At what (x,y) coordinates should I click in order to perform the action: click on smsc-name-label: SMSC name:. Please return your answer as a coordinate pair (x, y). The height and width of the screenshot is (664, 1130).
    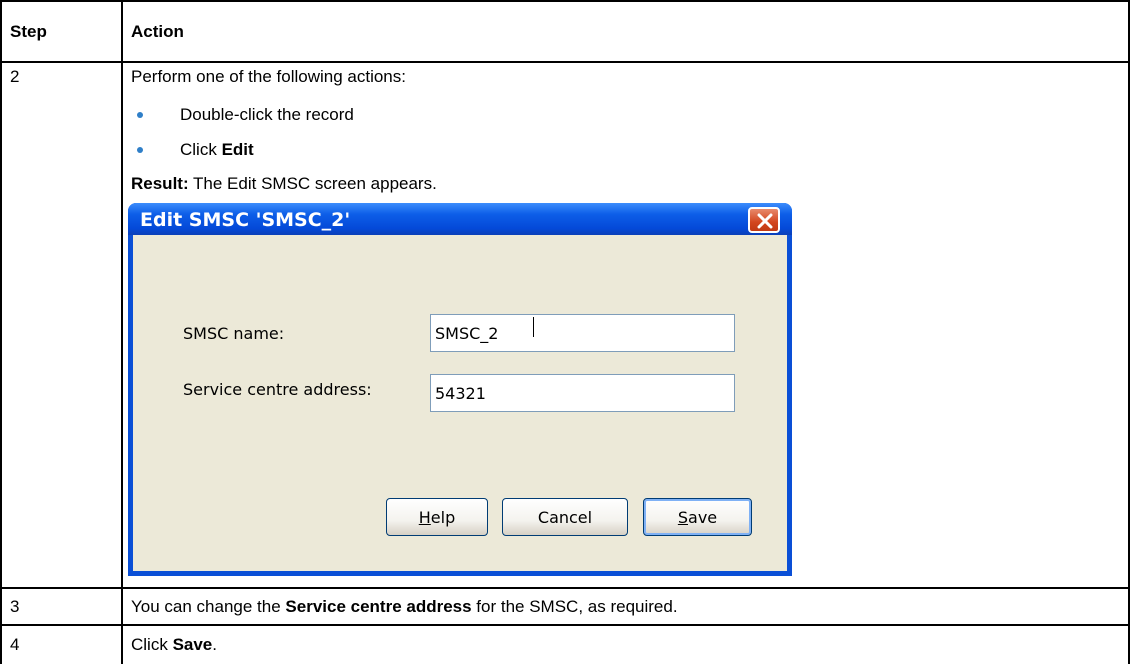
    Looking at the image, I should click on (234, 333).